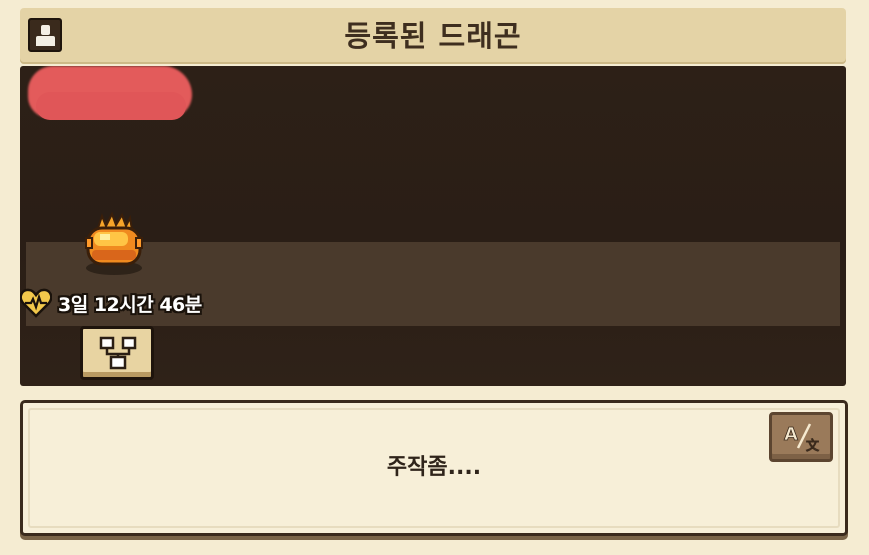  I want to click on header-bar: 등록된 드래곤, so click(433, 36).